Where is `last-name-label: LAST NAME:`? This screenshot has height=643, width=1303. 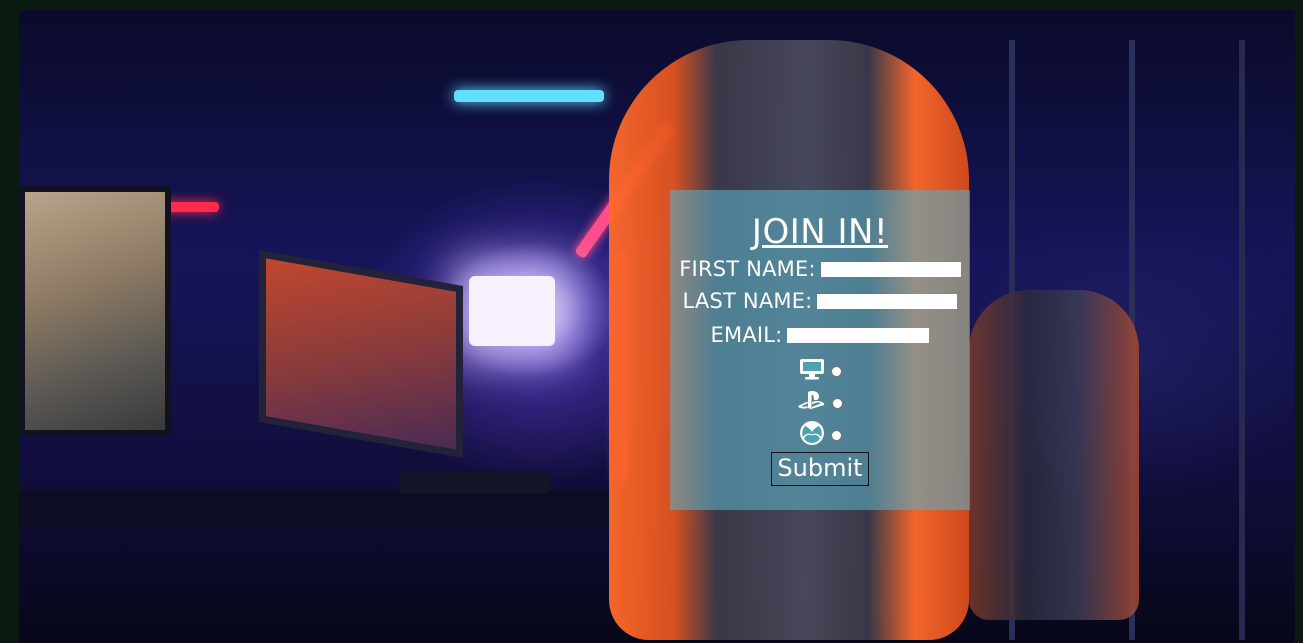 last-name-label: LAST NAME: is located at coordinates (747, 301).